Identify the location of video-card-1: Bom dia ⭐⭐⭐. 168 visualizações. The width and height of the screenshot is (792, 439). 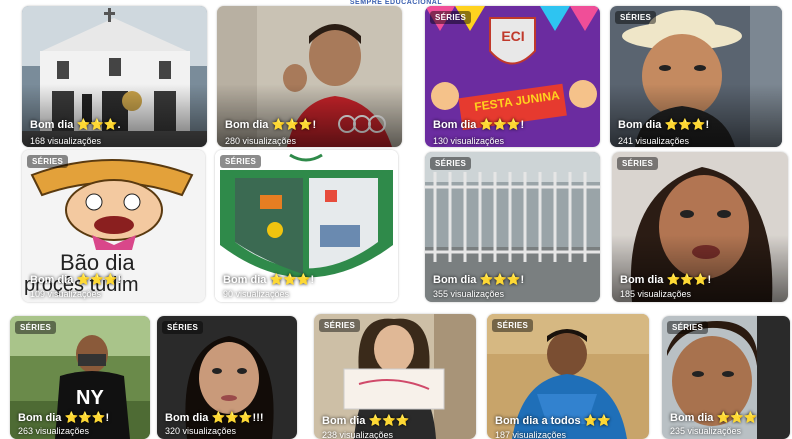
(114, 76).